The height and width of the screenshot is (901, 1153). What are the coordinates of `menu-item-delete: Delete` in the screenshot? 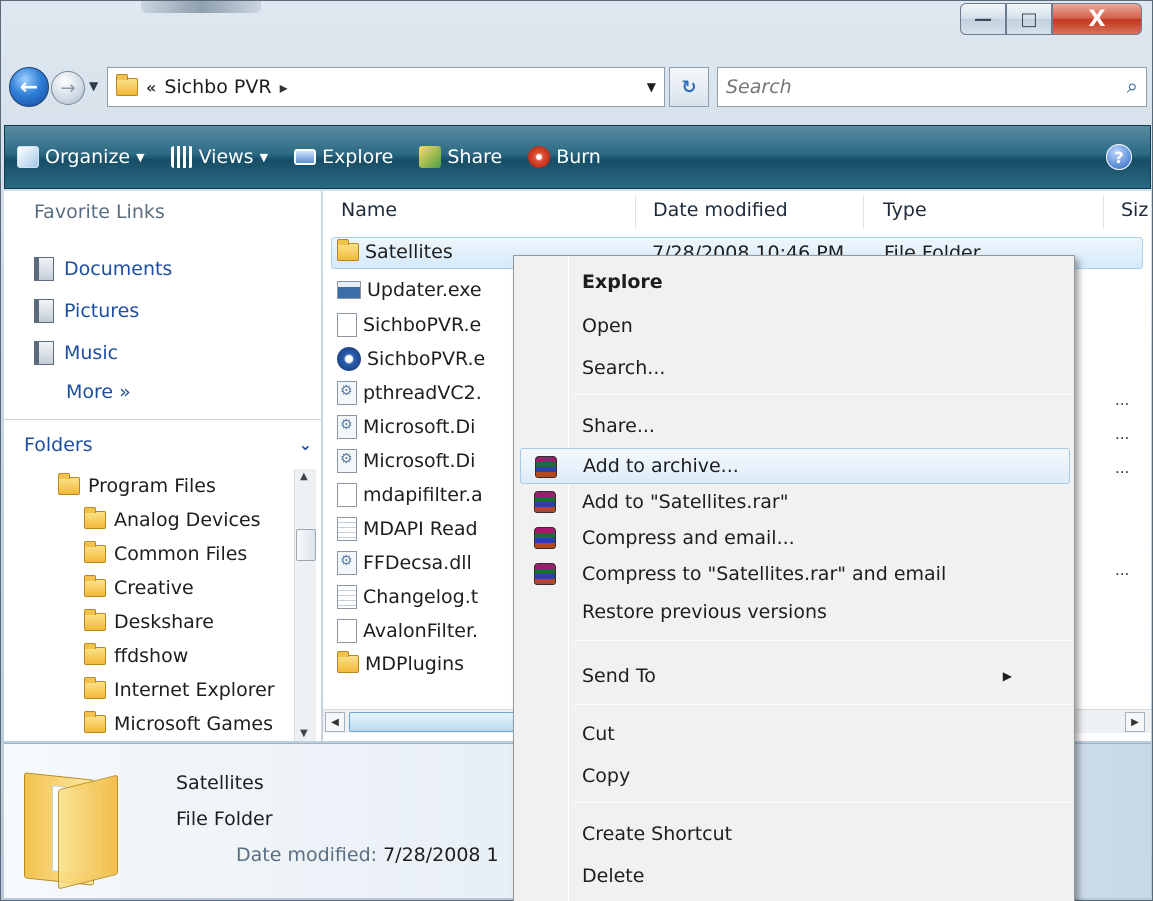 It's located at (819, 876).